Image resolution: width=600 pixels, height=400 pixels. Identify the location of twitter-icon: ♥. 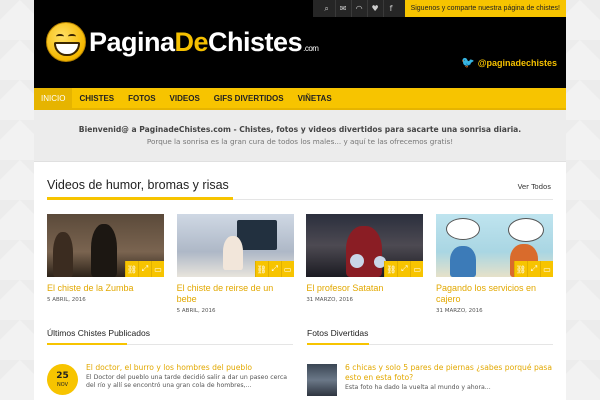
(374, 8).